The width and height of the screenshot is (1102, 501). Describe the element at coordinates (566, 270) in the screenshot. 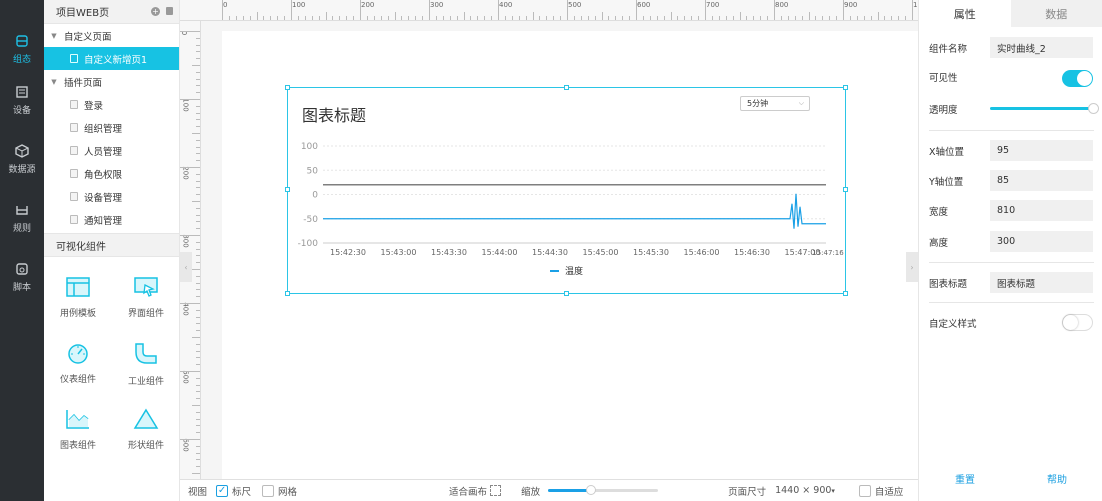

I see `chart-legend: 温度` at that location.